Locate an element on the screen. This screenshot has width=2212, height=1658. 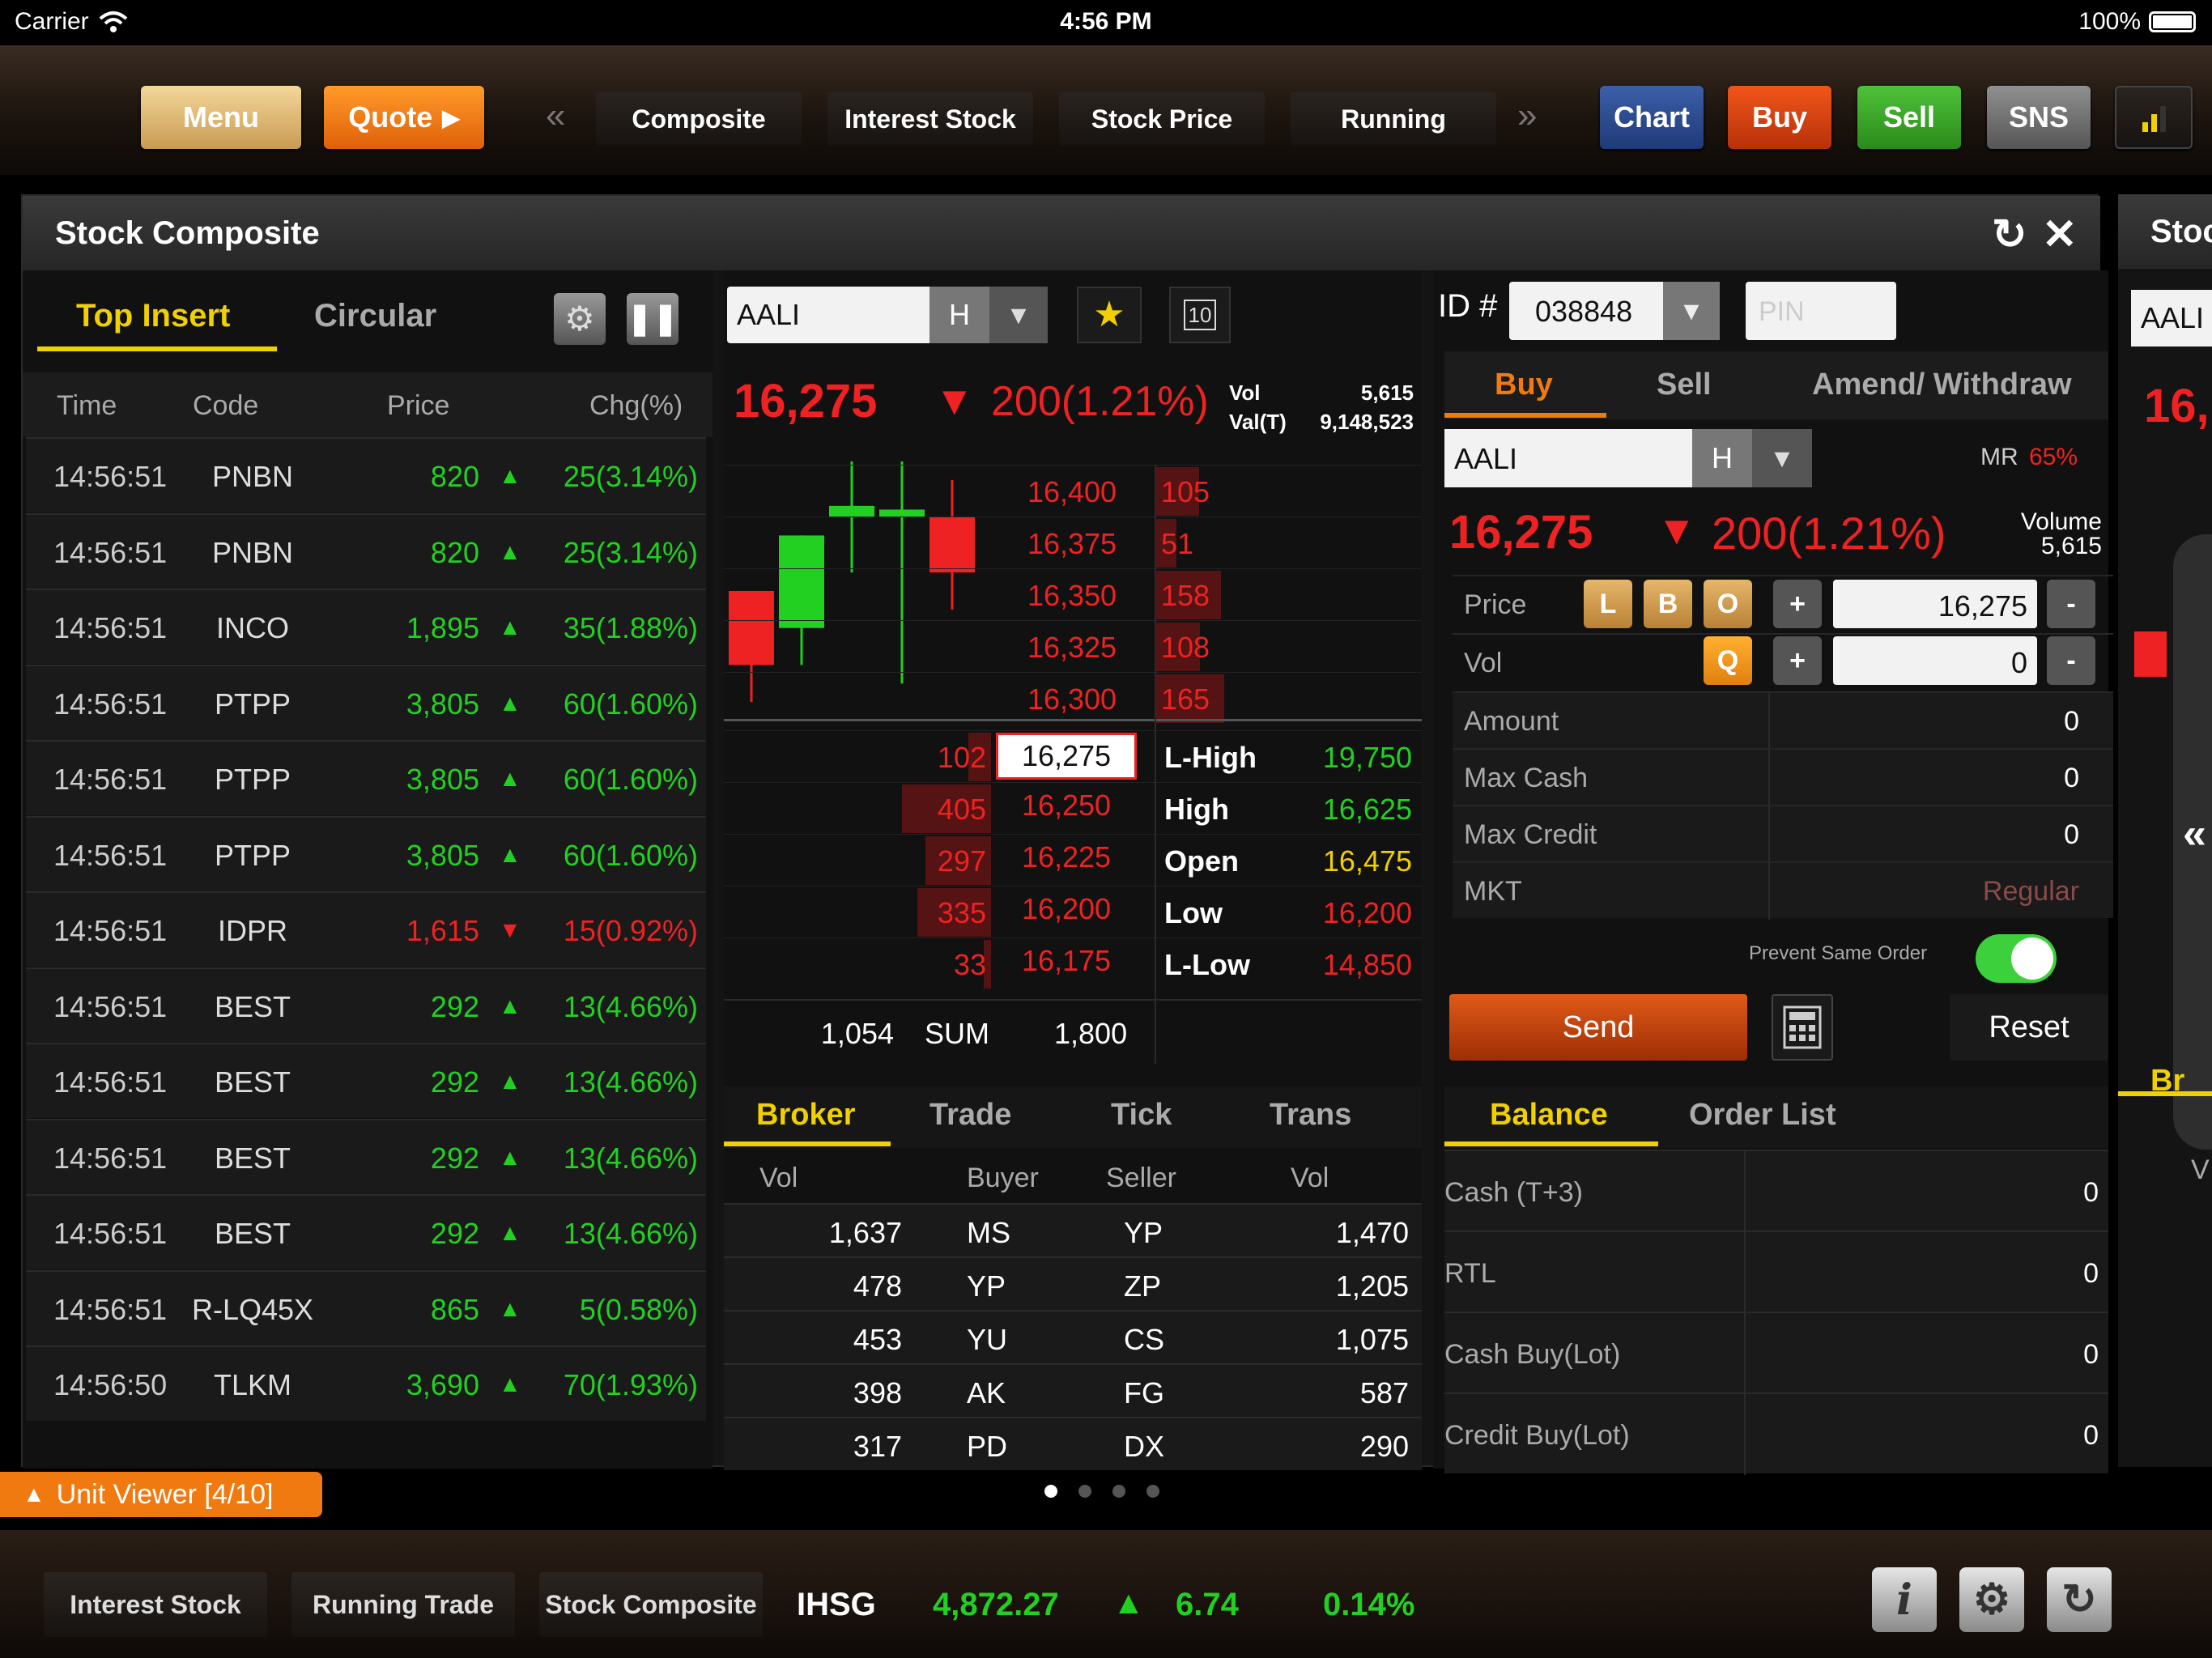
bid-row: 297 16,225 Open 16,475 is located at coordinates (1073, 860).